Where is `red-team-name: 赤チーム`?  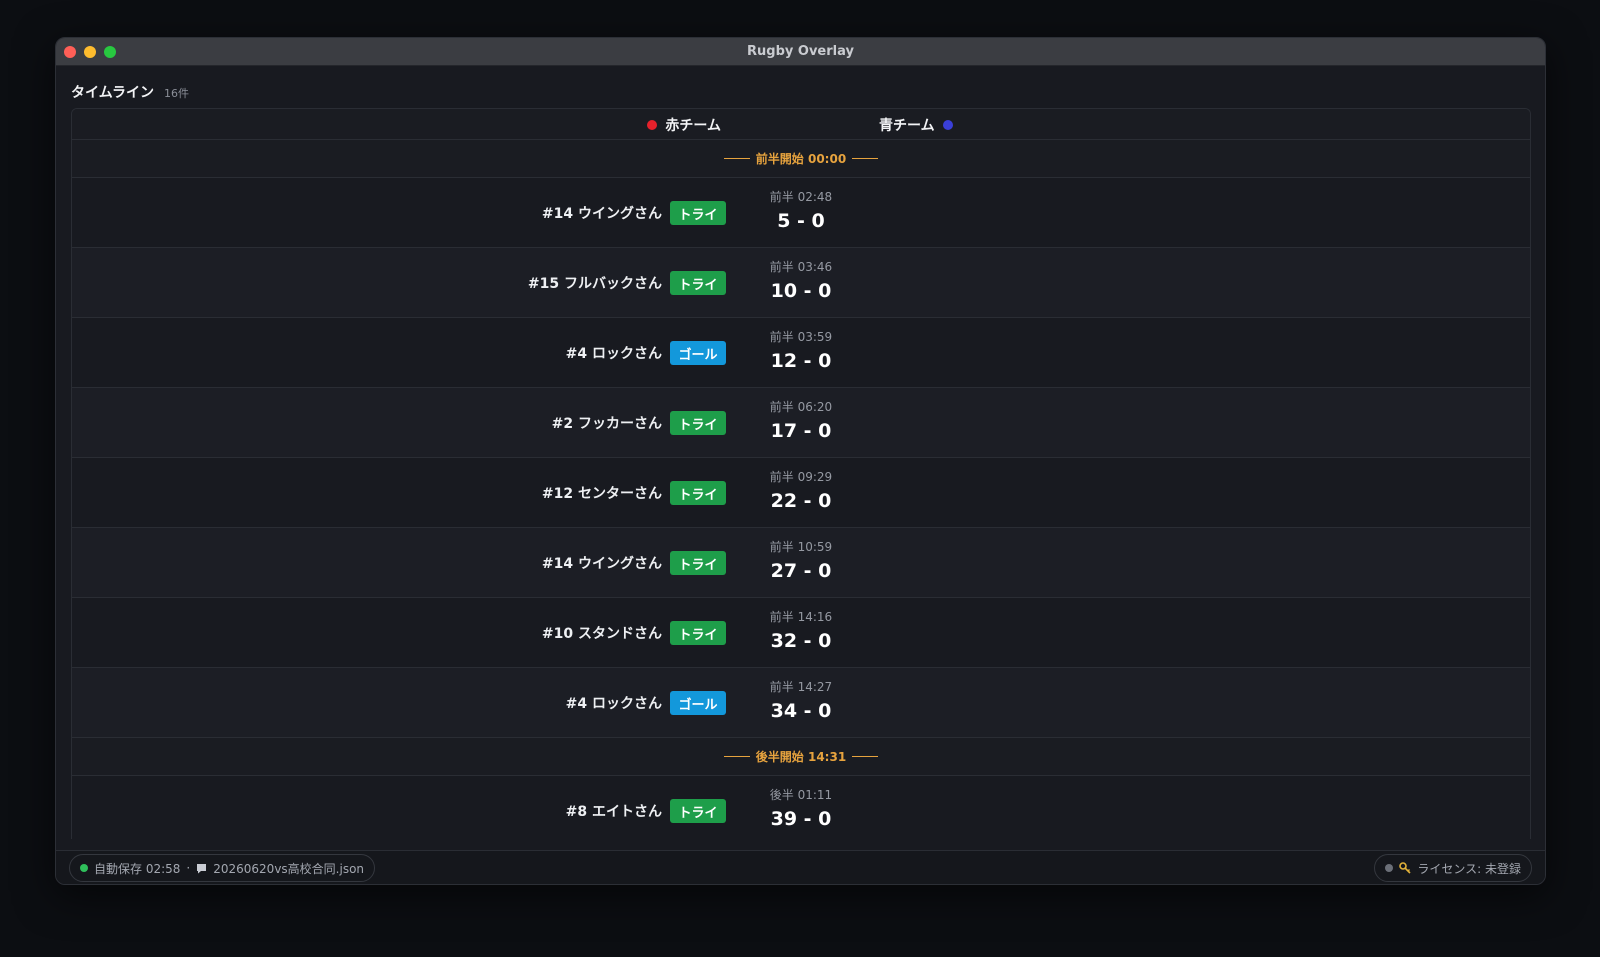 red-team-name: 赤チーム is located at coordinates (693, 126).